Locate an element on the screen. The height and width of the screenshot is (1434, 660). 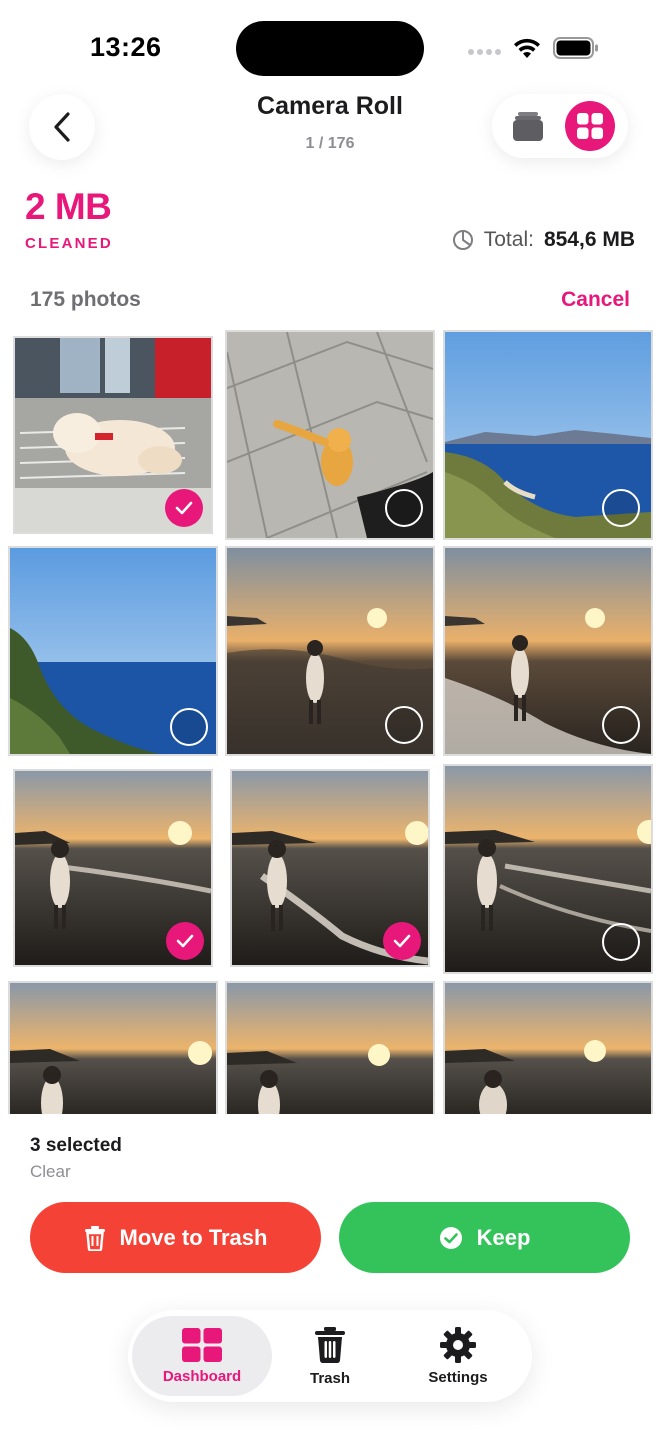
move-to-trash-button: Move to Trash is located at coordinates (175, 1237).